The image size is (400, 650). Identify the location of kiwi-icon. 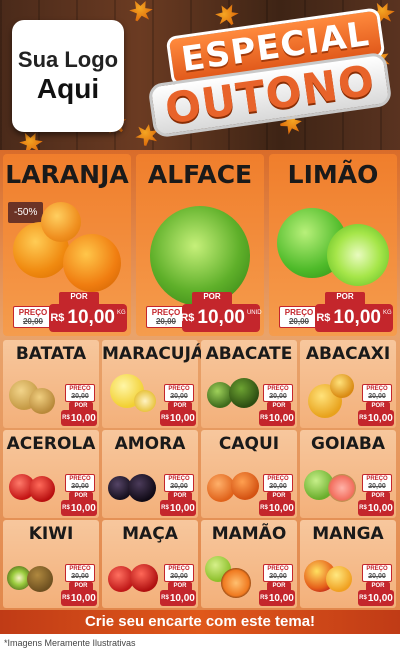
(40, 579).